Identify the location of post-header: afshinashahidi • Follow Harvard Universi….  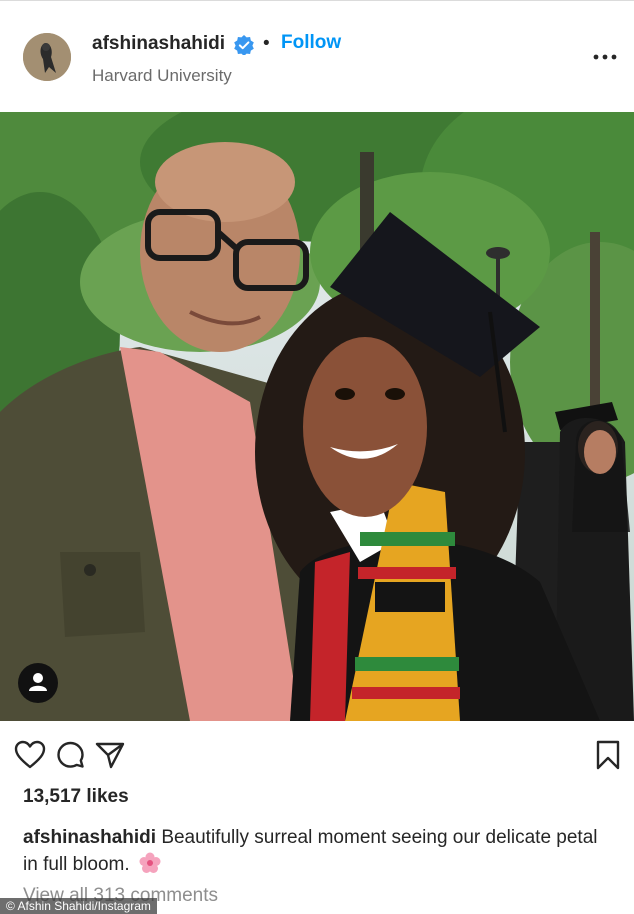
(317, 56).